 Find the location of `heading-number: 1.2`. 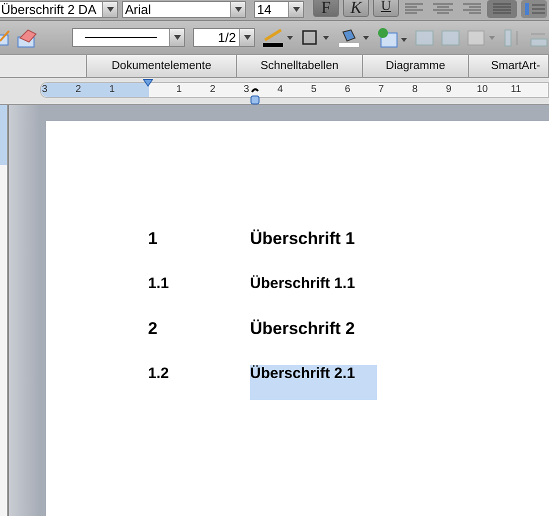

heading-number: 1.2 is located at coordinates (159, 374).